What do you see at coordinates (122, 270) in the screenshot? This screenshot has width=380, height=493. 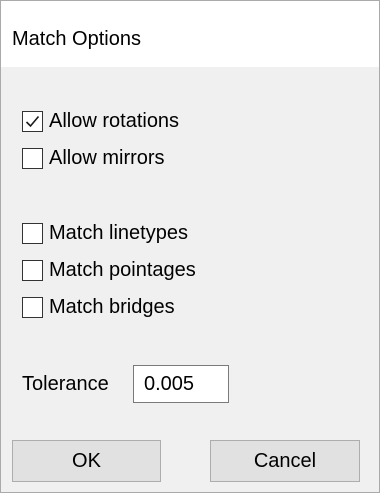 I see `match-pointages-label: Match pointages` at bounding box center [122, 270].